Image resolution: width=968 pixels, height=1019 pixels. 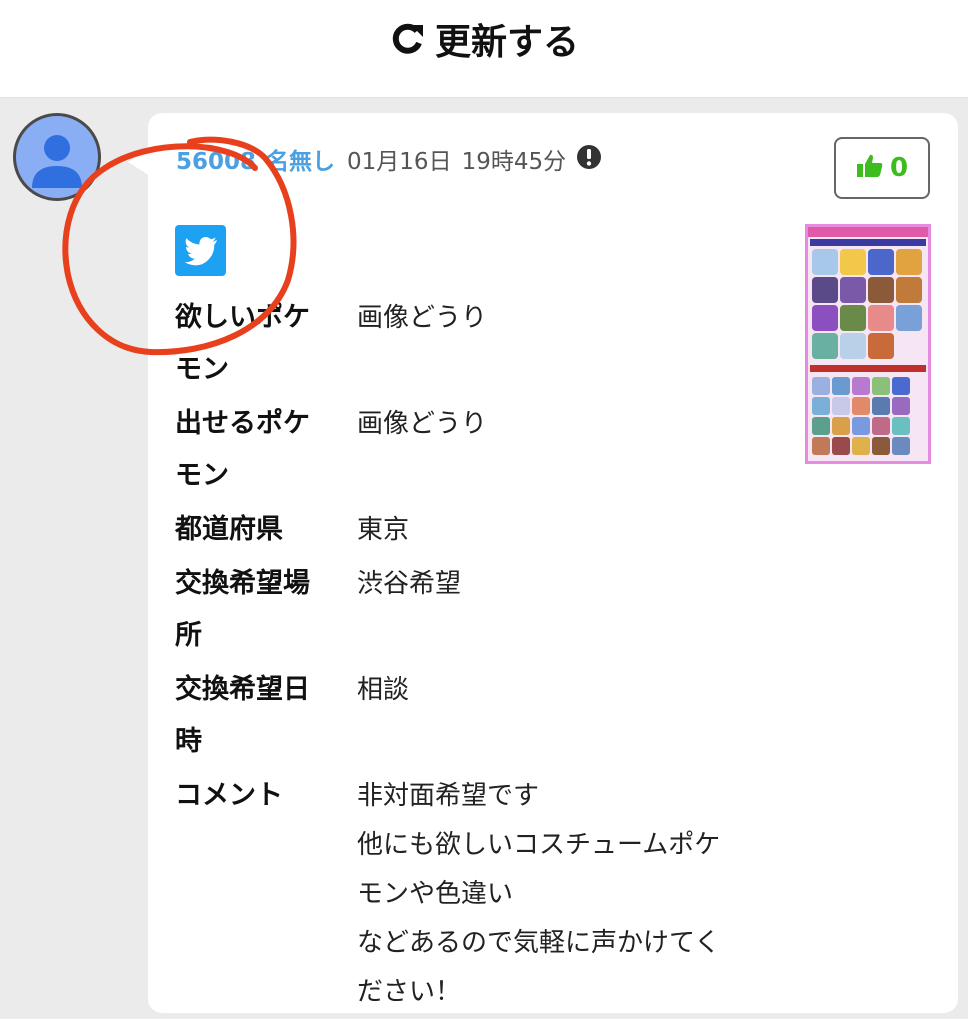 What do you see at coordinates (475, 716) in the screenshot?
I see `field-row-datetime: 交換希望日時 相談` at bounding box center [475, 716].